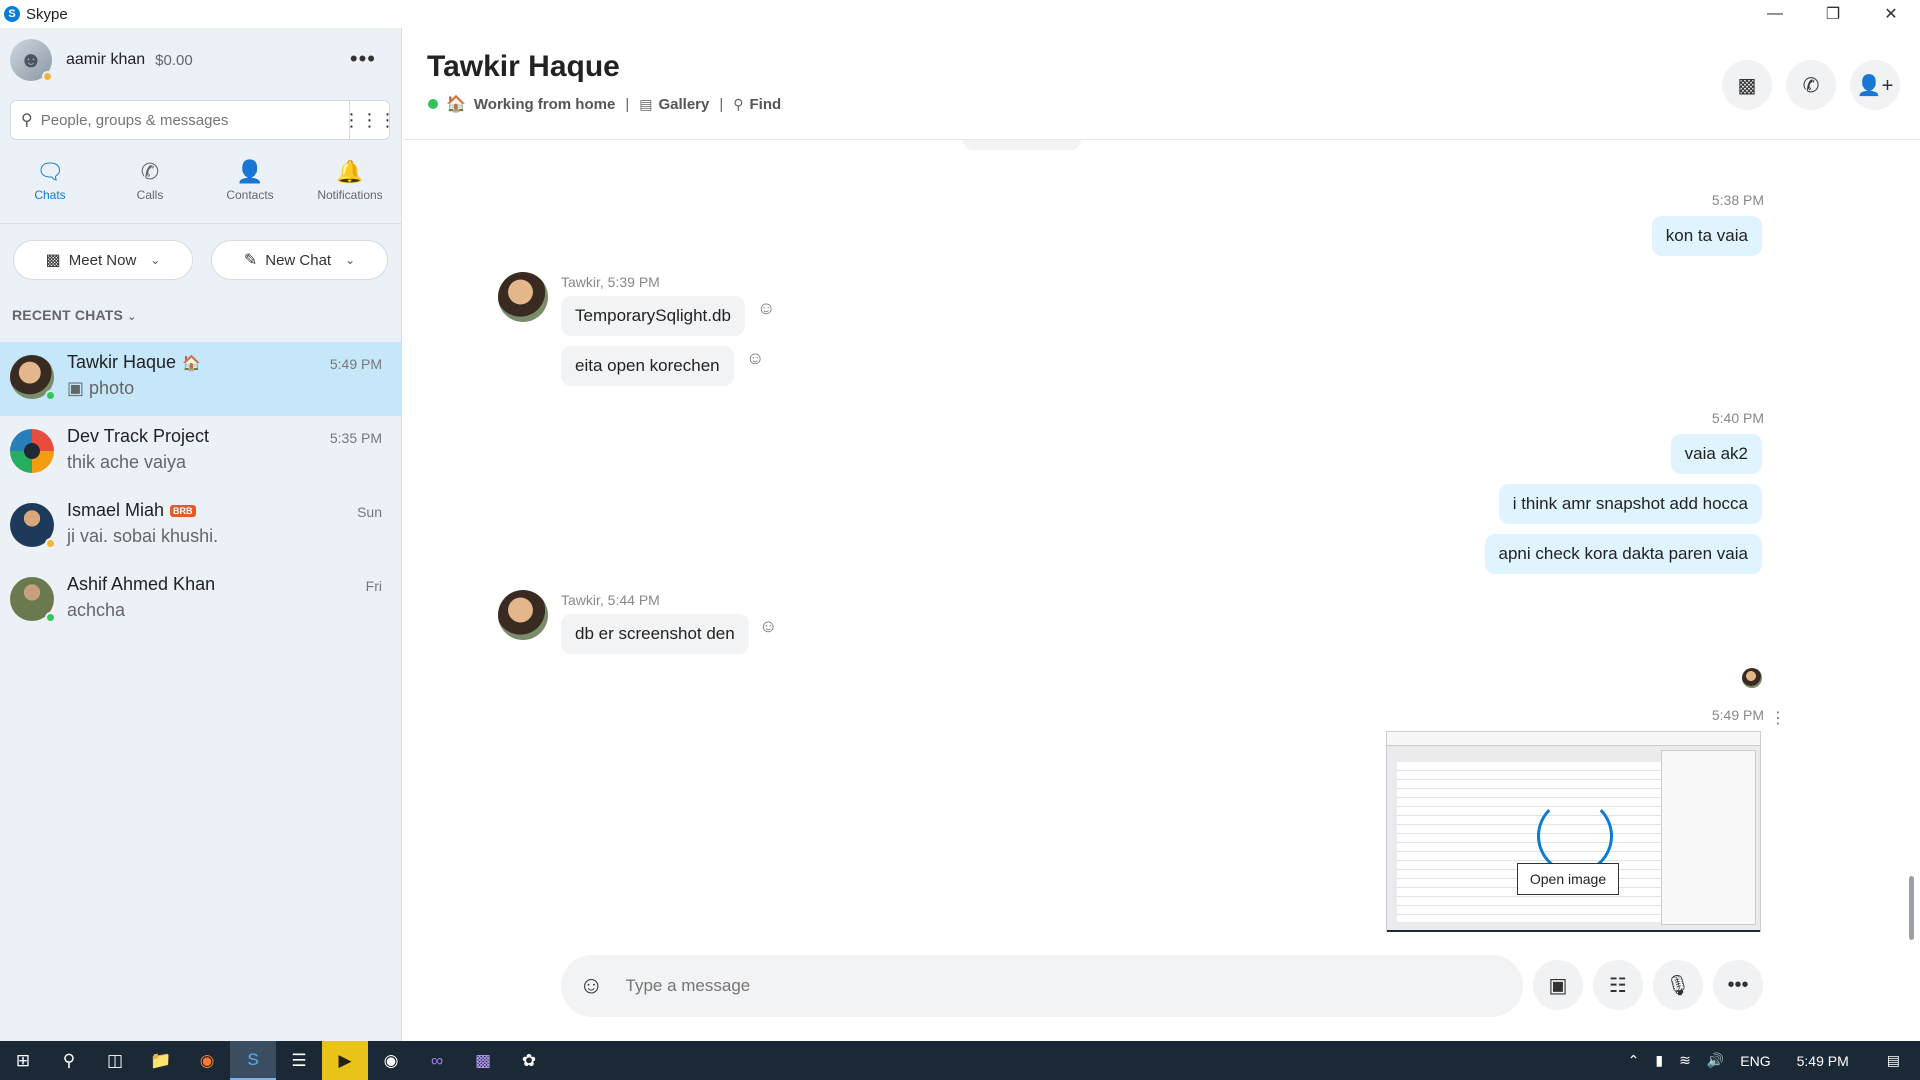 Image resolution: width=1920 pixels, height=1080 pixels. What do you see at coordinates (1752, 678) in the screenshot?
I see `read-receipt-avatar` at bounding box center [1752, 678].